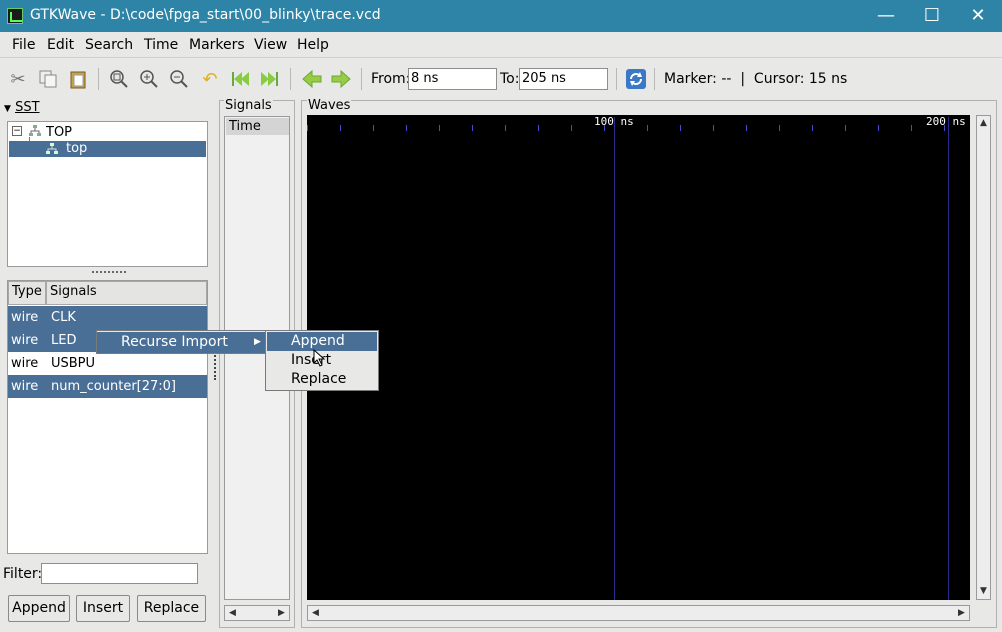  Describe the element at coordinates (983, 123) in the screenshot. I see `scroll-up-icon: ▲` at that location.